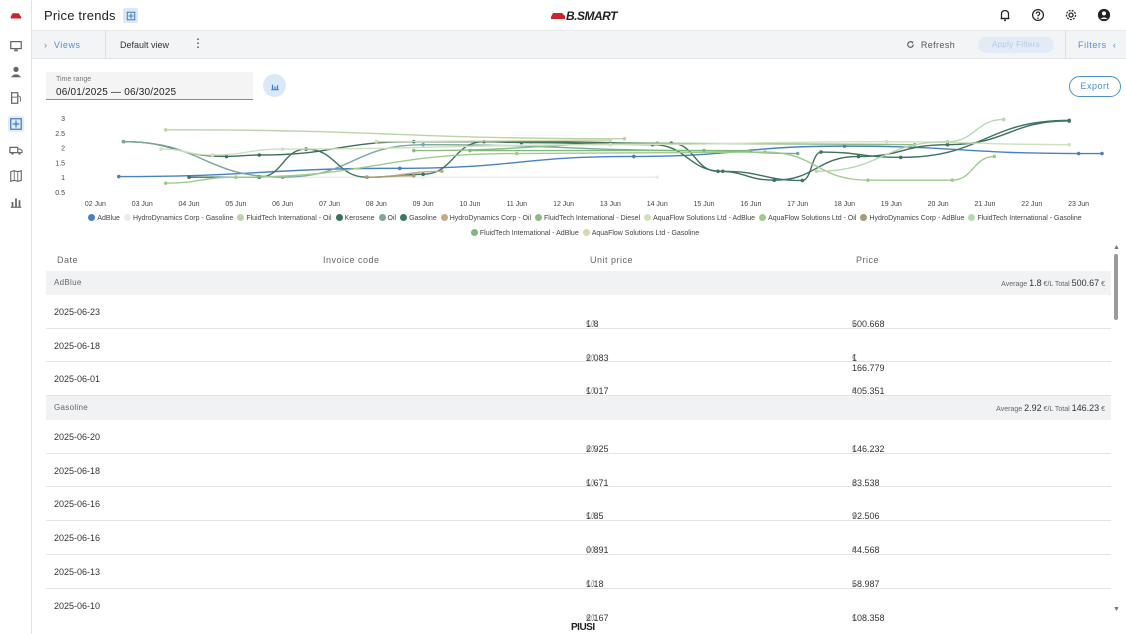 This screenshot has height=634, width=1126. I want to click on legend-item: HydroDynamics Corp - Oil, so click(486, 218).